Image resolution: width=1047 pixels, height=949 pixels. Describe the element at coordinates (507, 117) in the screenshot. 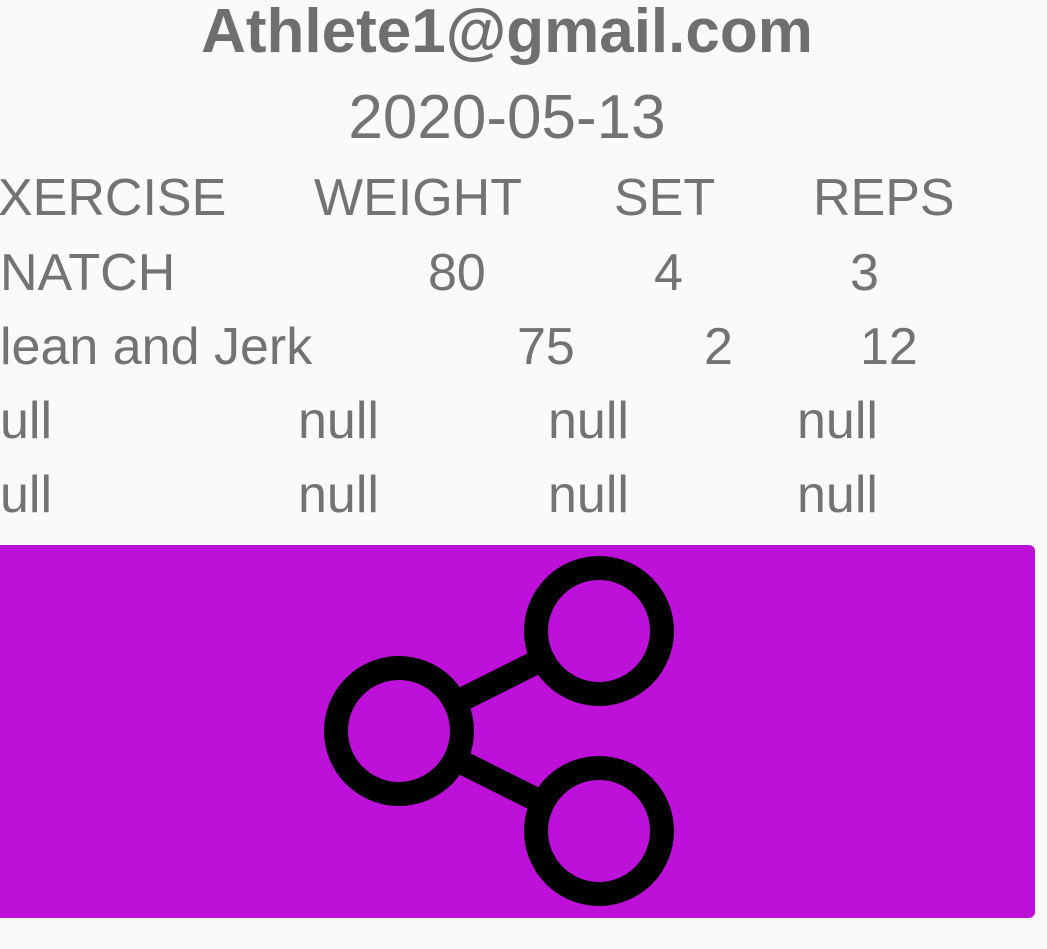

I see `workout-date: 2020-05-13` at that location.